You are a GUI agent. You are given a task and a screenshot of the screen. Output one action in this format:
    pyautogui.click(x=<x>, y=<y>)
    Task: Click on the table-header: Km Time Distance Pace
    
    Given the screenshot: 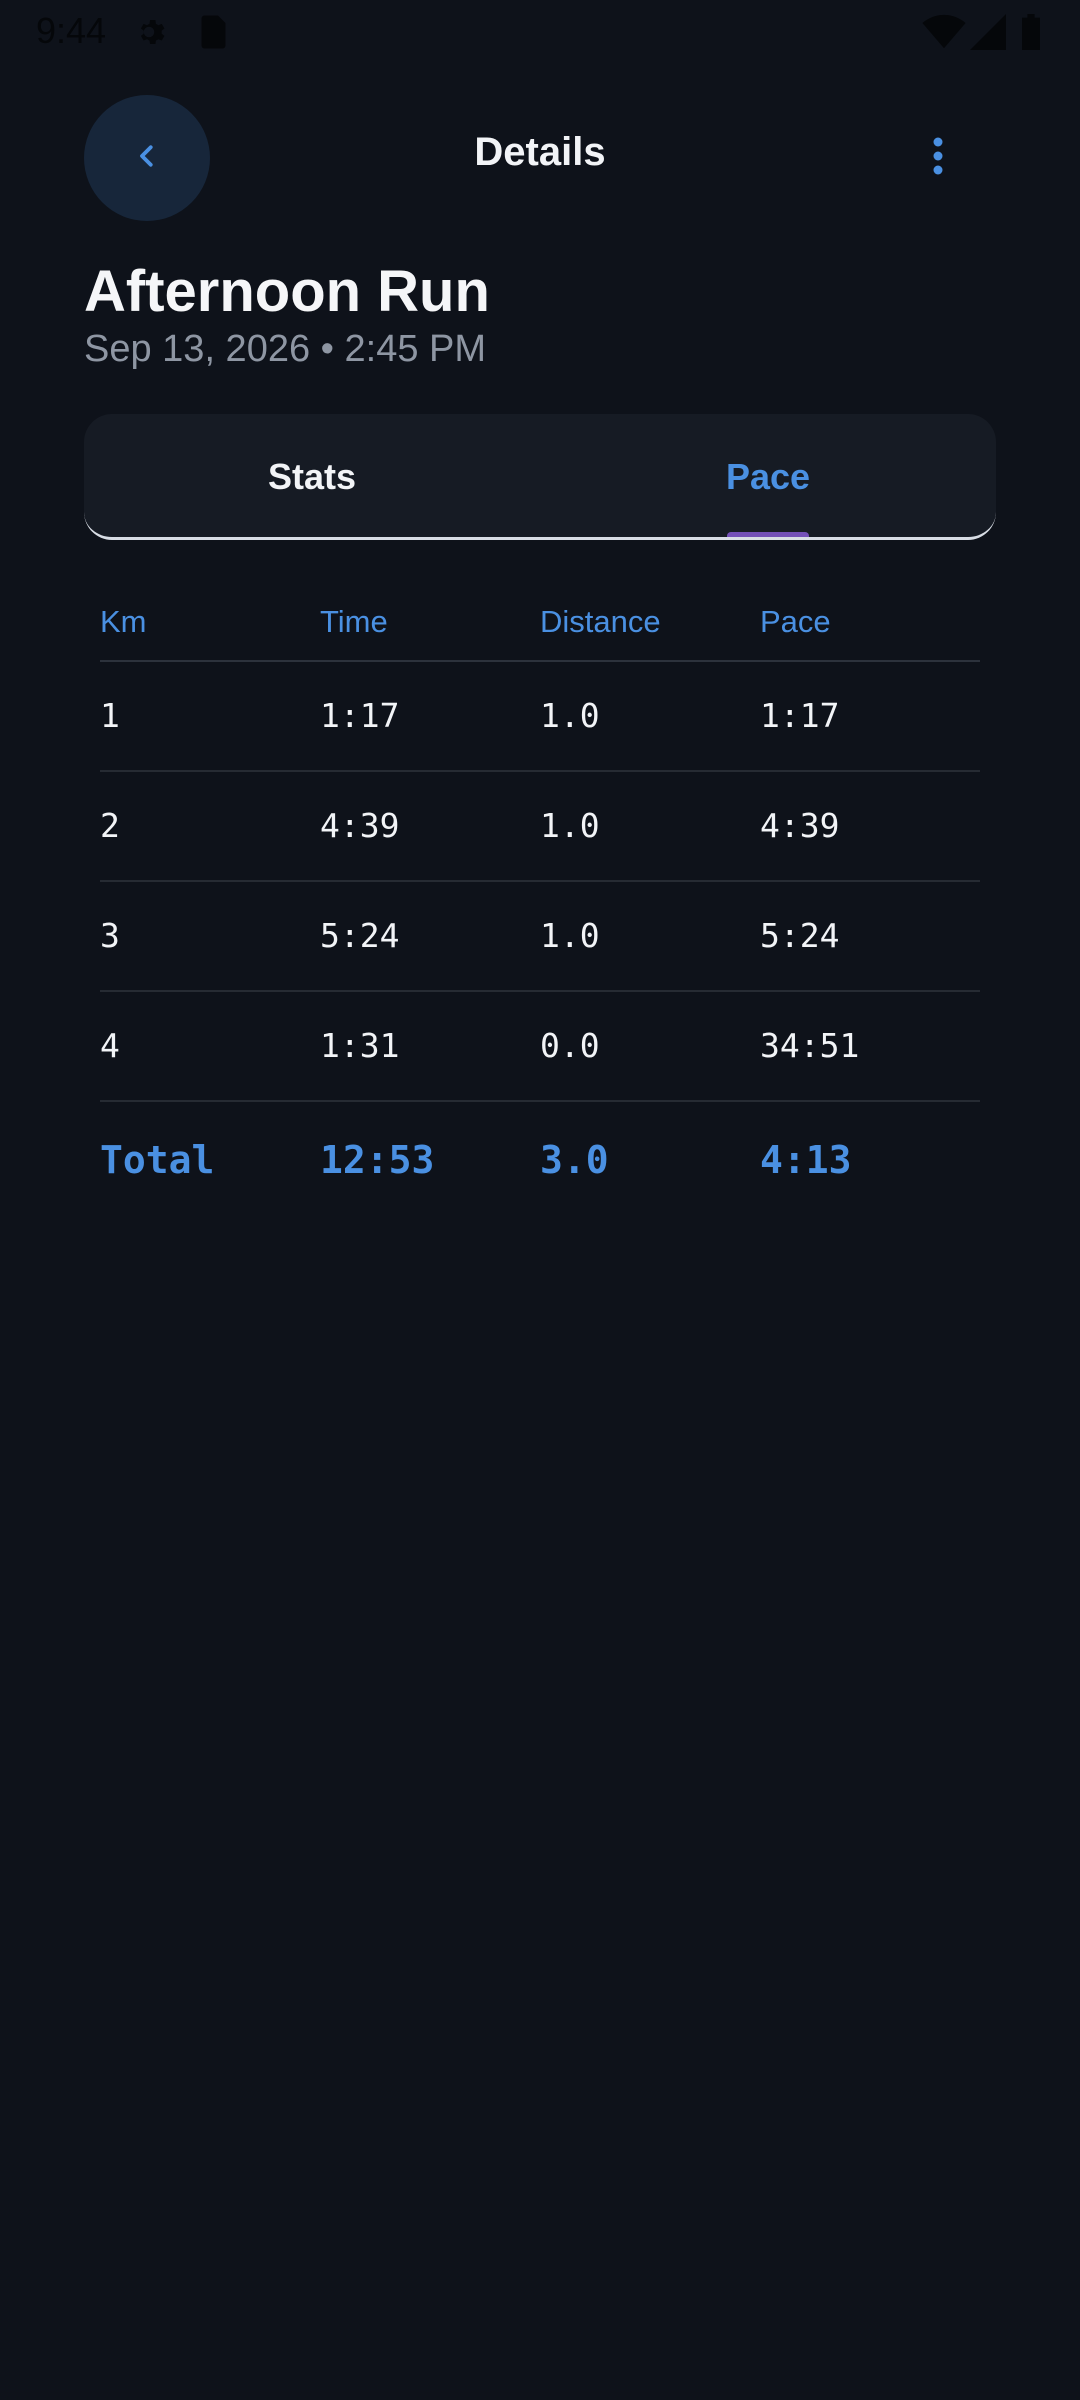 What is the action you would take?
    pyautogui.click(x=540, y=622)
    